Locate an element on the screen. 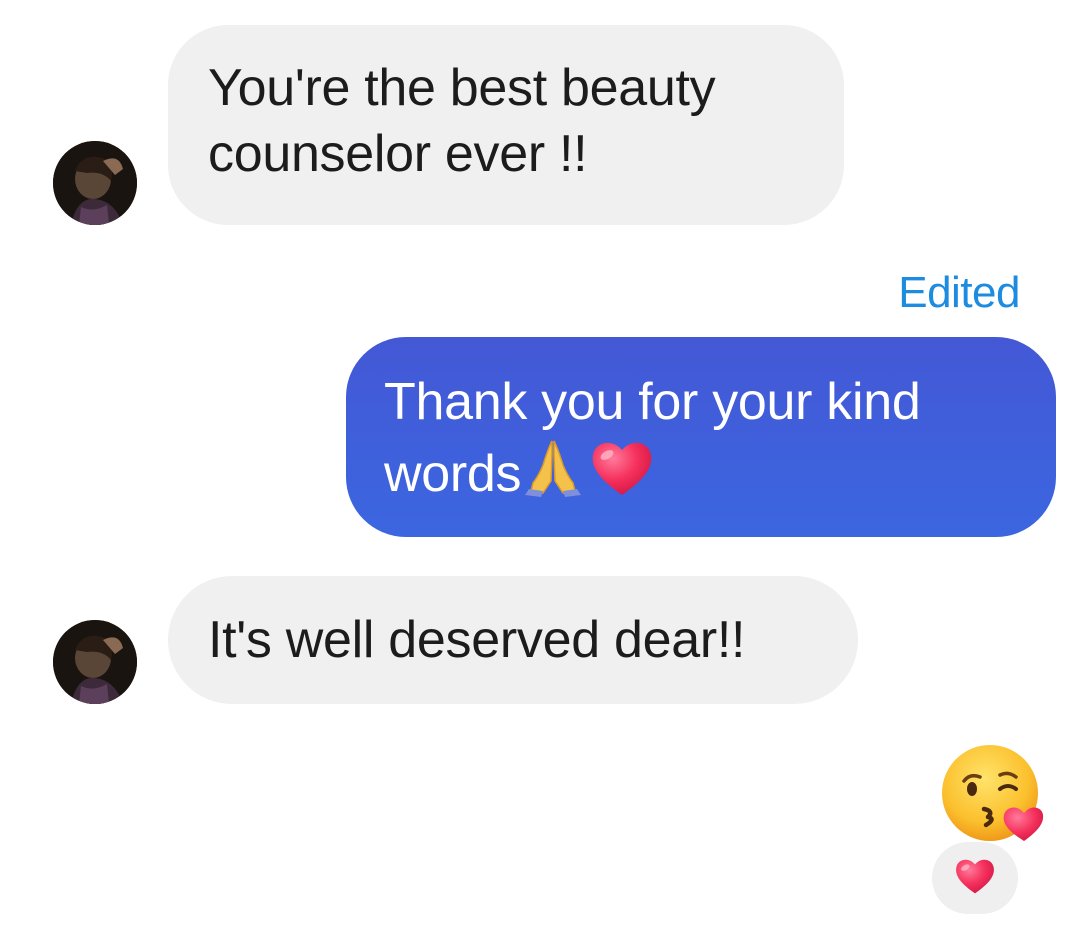 This screenshot has width=1080, height=941. message-text-fragment: words is located at coordinates (453, 474).